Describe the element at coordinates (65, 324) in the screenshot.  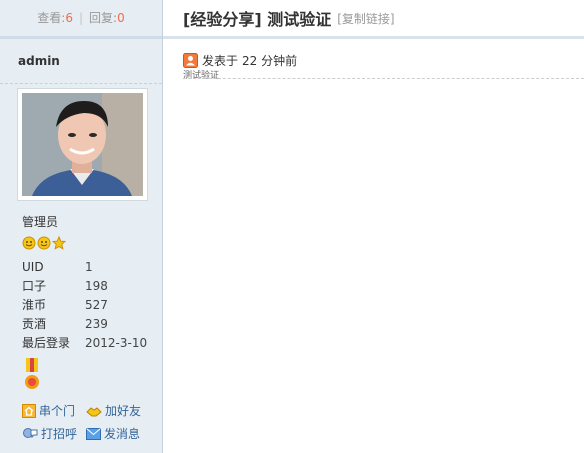
I see `info-row: 贡酒 239` at that location.